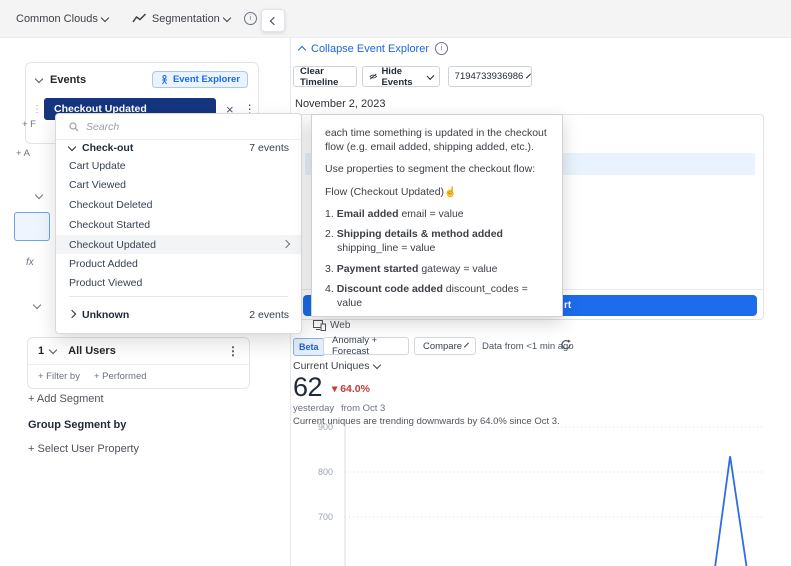 Image resolution: width=791 pixels, height=566 pixels. I want to click on select-user-property-button: + Select User Property, so click(83, 449).